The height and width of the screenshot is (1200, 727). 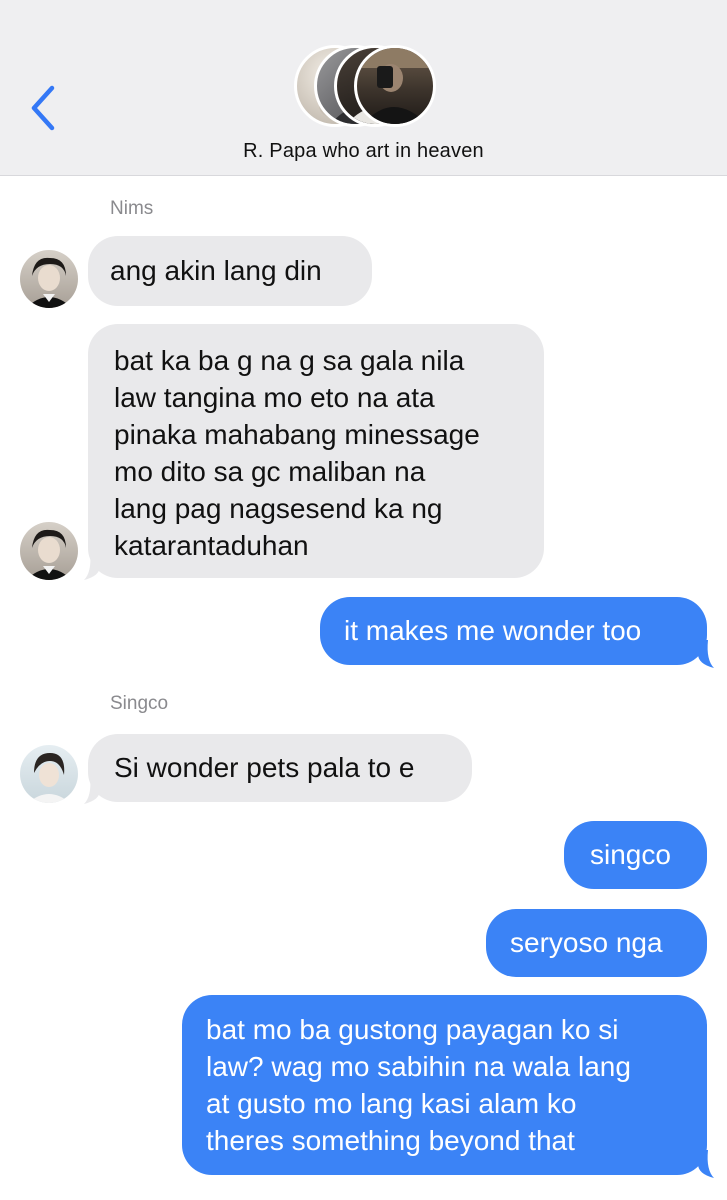 I want to click on conversation-header: R. Papa who art in heaven, so click(x=363, y=88).